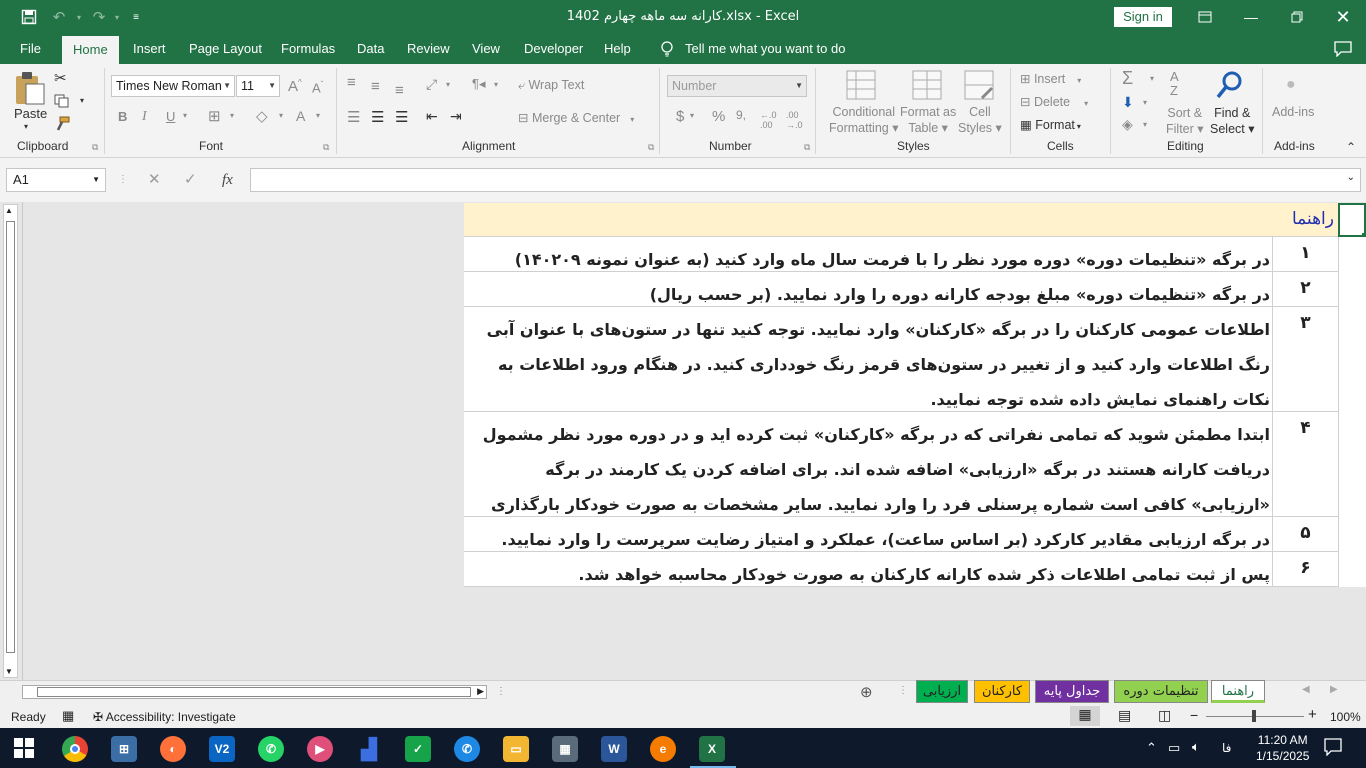 This screenshot has width=1366, height=768. What do you see at coordinates (651, 147) in the screenshot?
I see `alignment-launcher-icon: ⧉` at bounding box center [651, 147].